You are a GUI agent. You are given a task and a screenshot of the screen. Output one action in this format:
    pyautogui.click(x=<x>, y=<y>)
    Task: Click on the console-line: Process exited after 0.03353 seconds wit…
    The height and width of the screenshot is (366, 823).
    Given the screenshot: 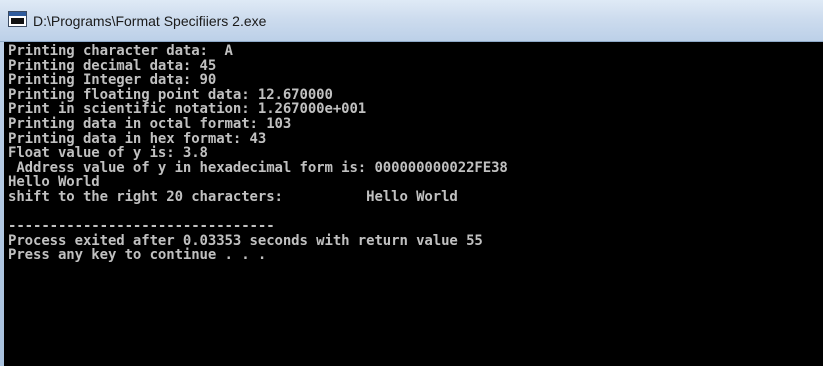 What is the action you would take?
    pyautogui.click(x=245, y=240)
    